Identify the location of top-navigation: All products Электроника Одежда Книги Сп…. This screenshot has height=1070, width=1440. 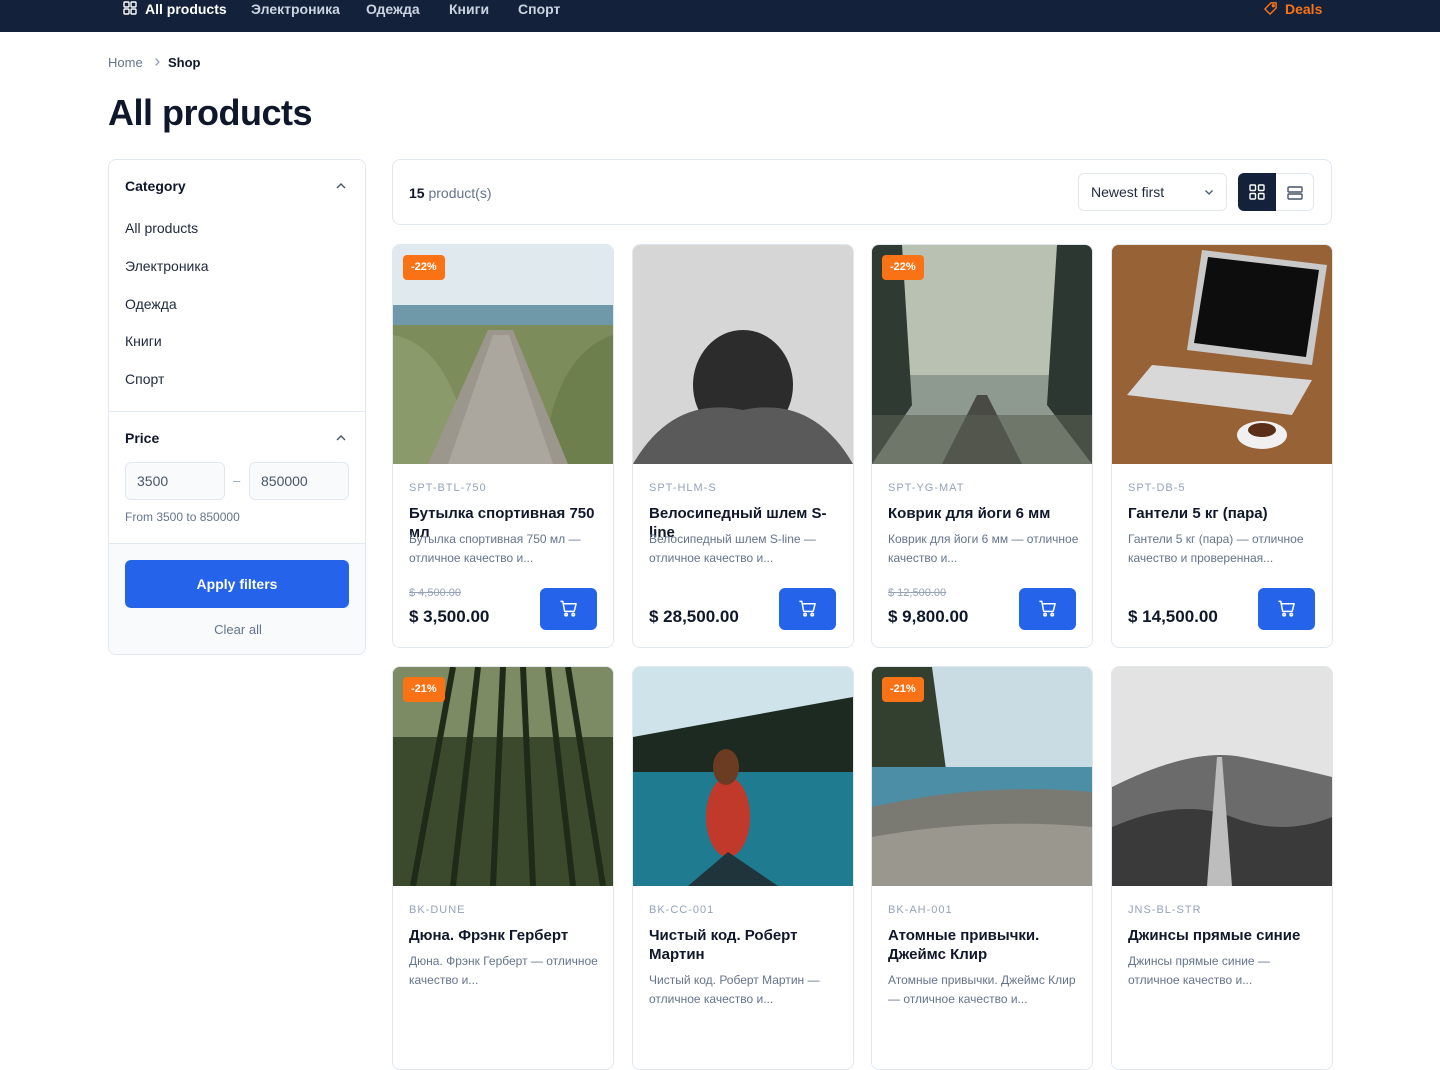
(720, 16).